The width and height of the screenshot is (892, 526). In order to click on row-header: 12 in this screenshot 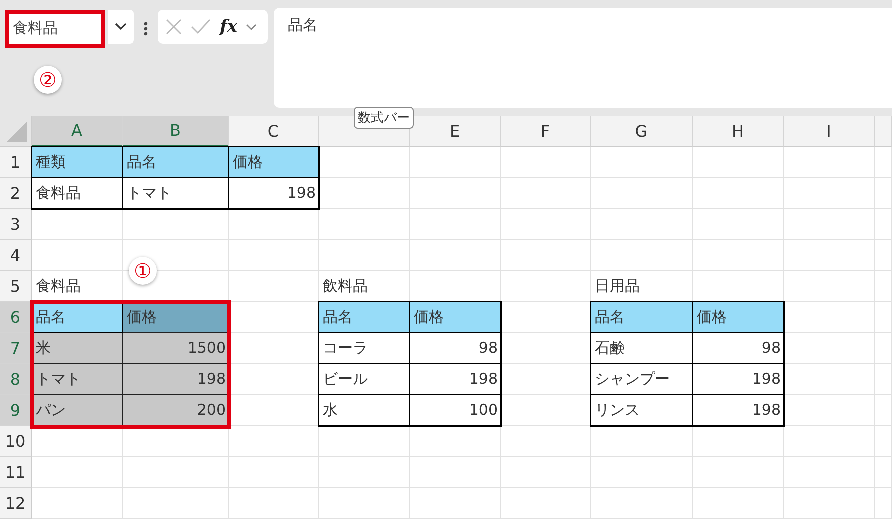, I will do `click(16, 503)`.